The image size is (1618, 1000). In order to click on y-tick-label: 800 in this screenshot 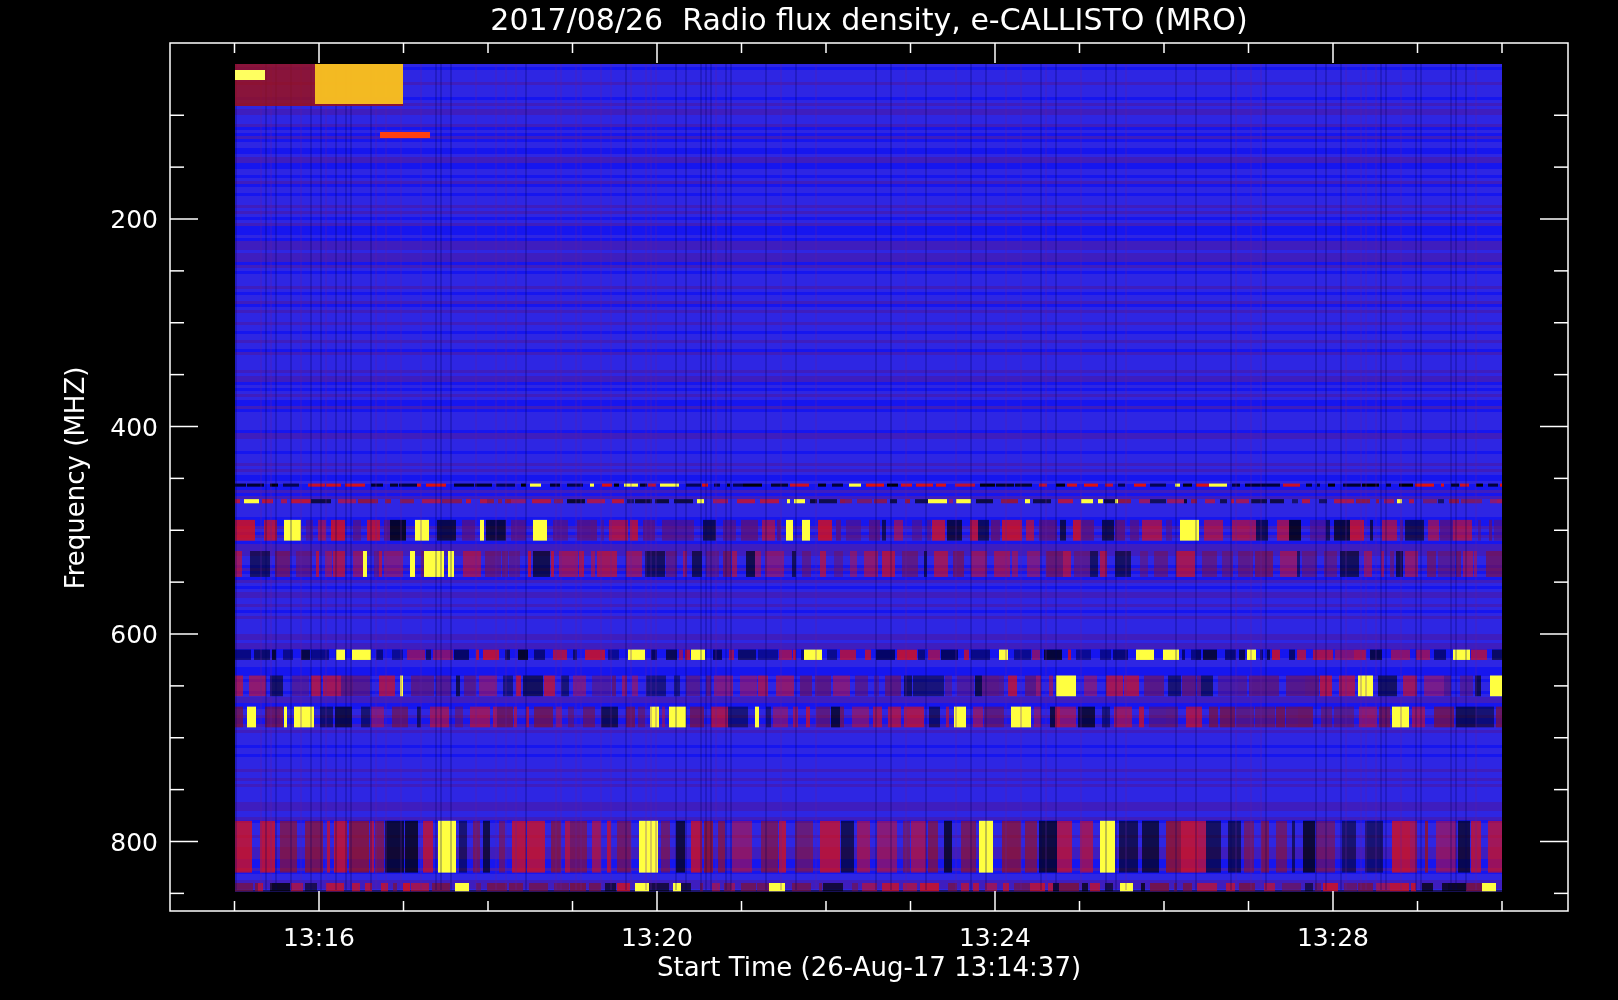, I will do `click(134, 842)`.